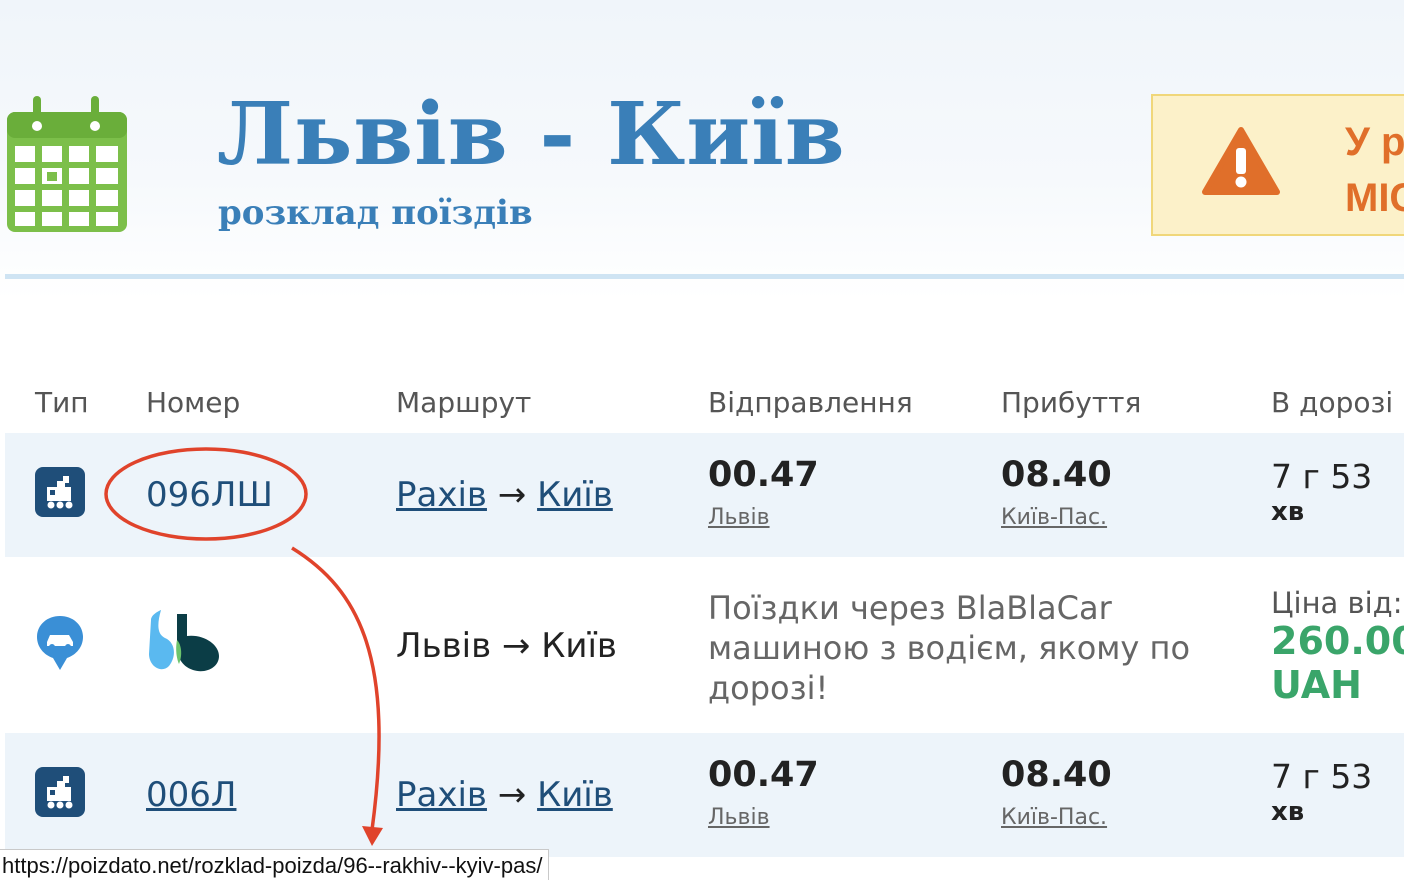 The image size is (1404, 880). Describe the element at coordinates (704, 276) in the screenshot. I see `header-divider` at that location.